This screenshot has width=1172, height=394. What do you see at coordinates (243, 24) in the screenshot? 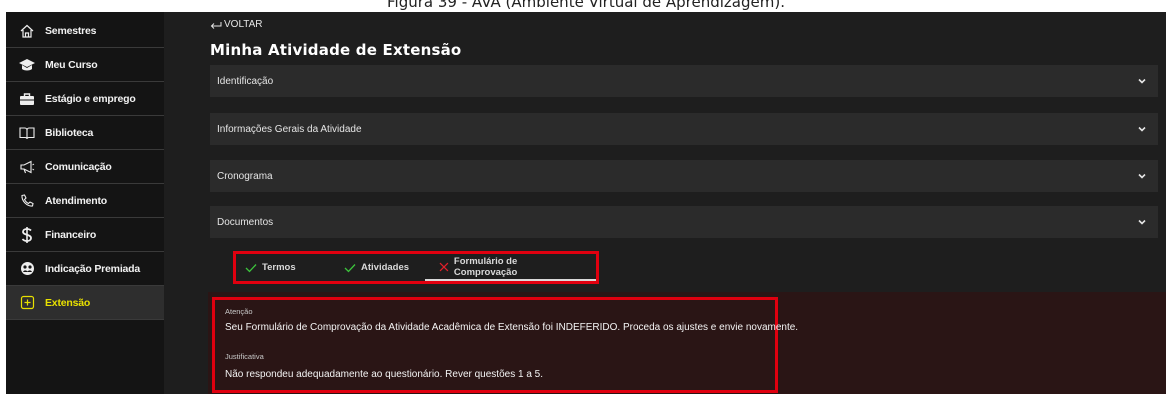
I see `back-label: VOLTAR` at bounding box center [243, 24].